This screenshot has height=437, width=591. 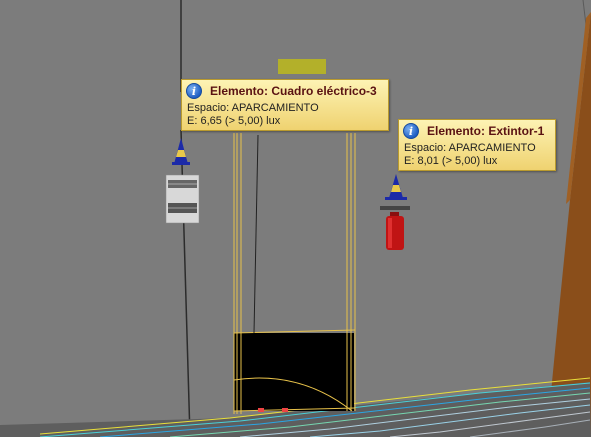 I want to click on tooltip-title: Elemento: Cuadro eléctrico-3, so click(x=293, y=91).